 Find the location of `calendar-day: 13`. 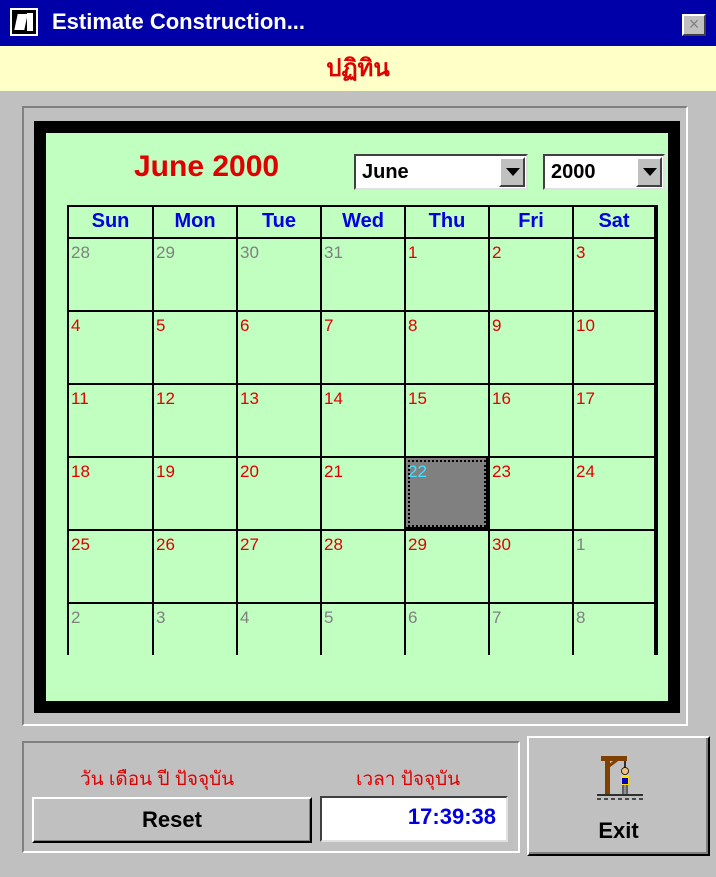

calendar-day: 13 is located at coordinates (279, 420).